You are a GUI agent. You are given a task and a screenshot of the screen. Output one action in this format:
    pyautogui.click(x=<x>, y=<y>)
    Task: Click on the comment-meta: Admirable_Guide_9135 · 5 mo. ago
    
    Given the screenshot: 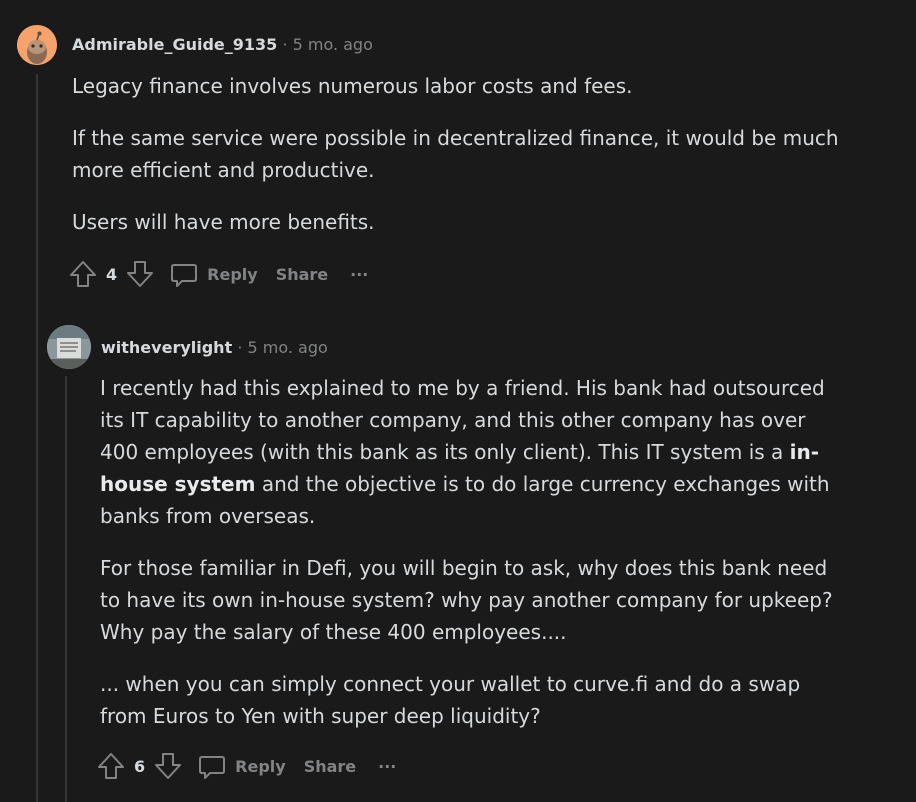 What is the action you would take?
    pyautogui.click(x=222, y=44)
    